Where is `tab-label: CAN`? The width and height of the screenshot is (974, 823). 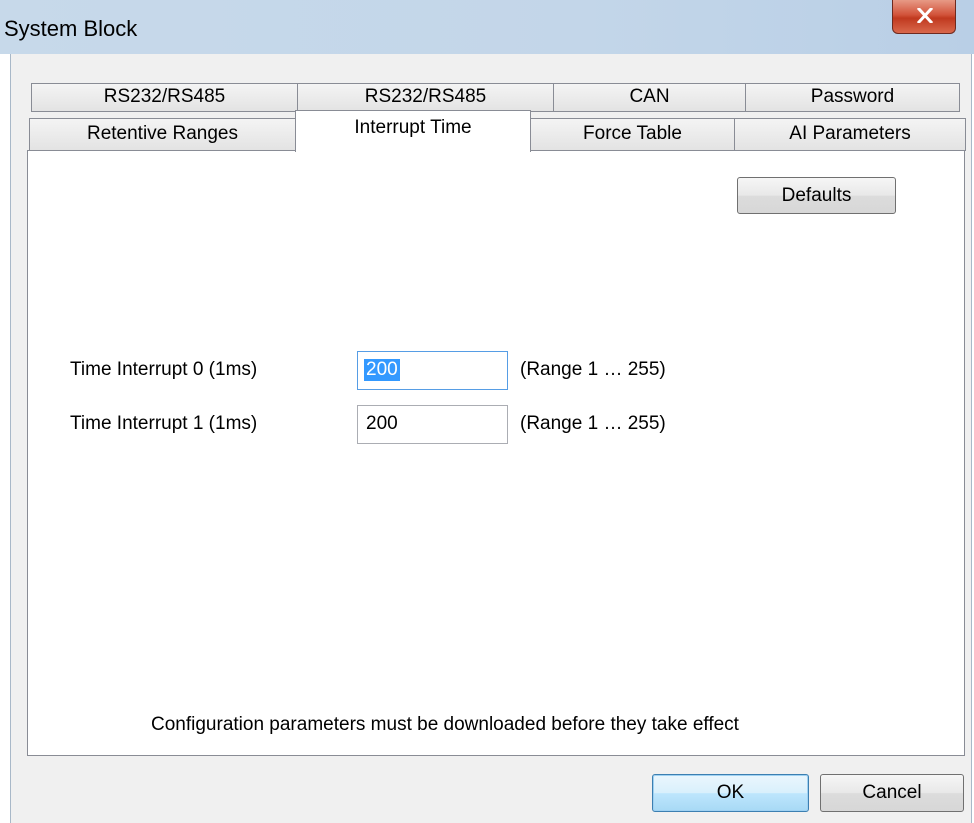 tab-label: CAN is located at coordinates (649, 96).